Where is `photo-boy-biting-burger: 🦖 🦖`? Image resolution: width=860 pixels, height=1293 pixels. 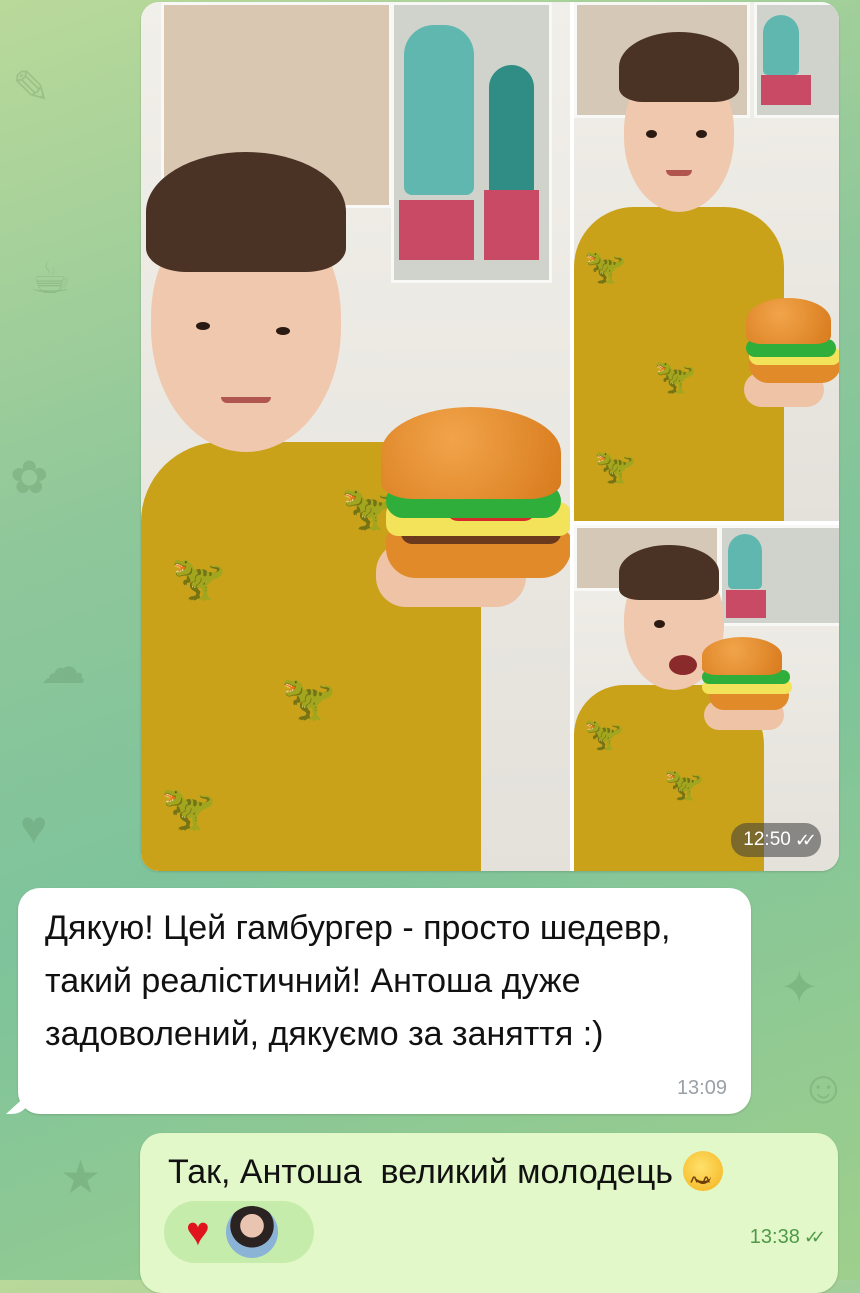 photo-boy-biting-burger: 🦖 🦖 is located at coordinates (706, 698).